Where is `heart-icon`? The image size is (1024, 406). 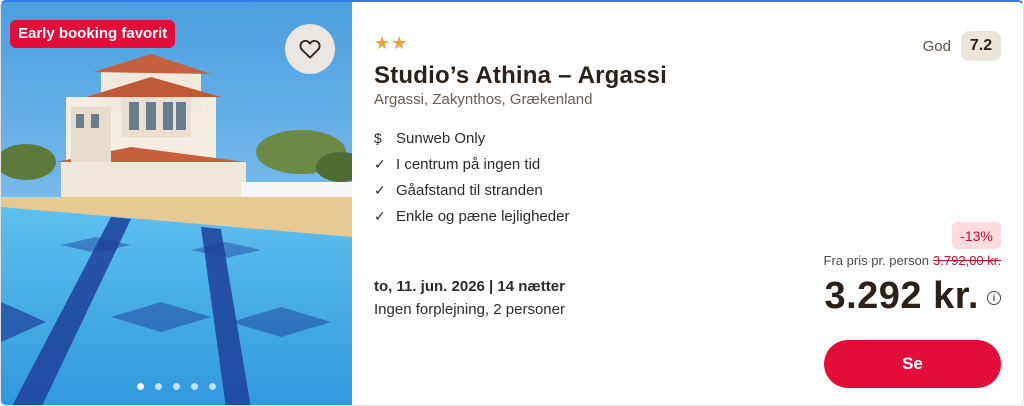
heart-icon is located at coordinates (310, 49).